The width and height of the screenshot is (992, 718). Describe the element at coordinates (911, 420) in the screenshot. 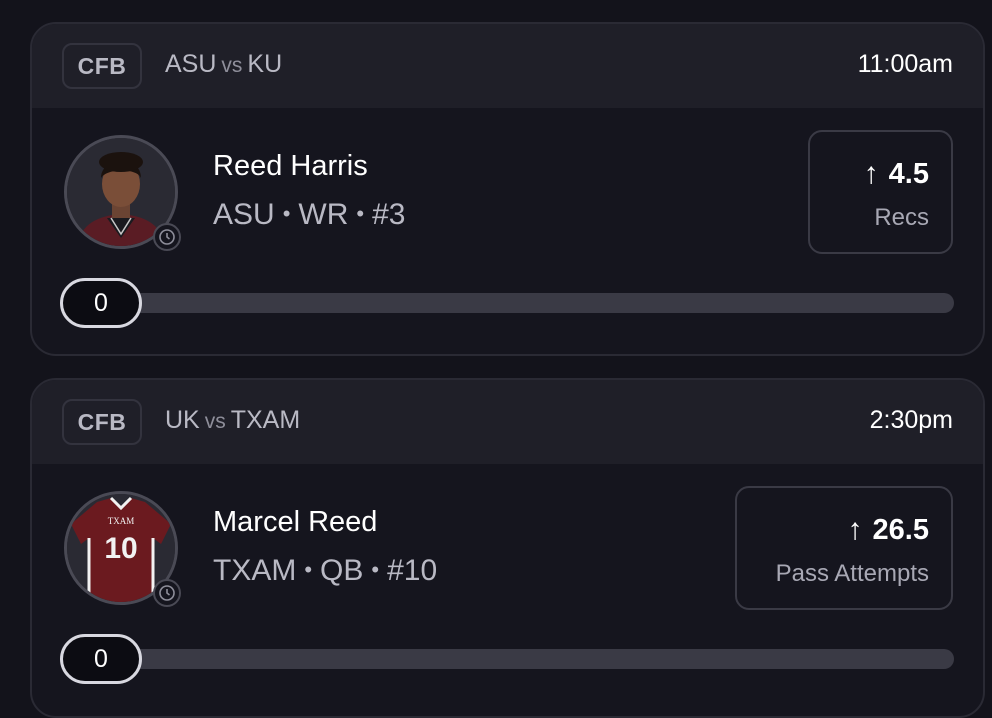

I see `game-time: 2:30pm` at that location.